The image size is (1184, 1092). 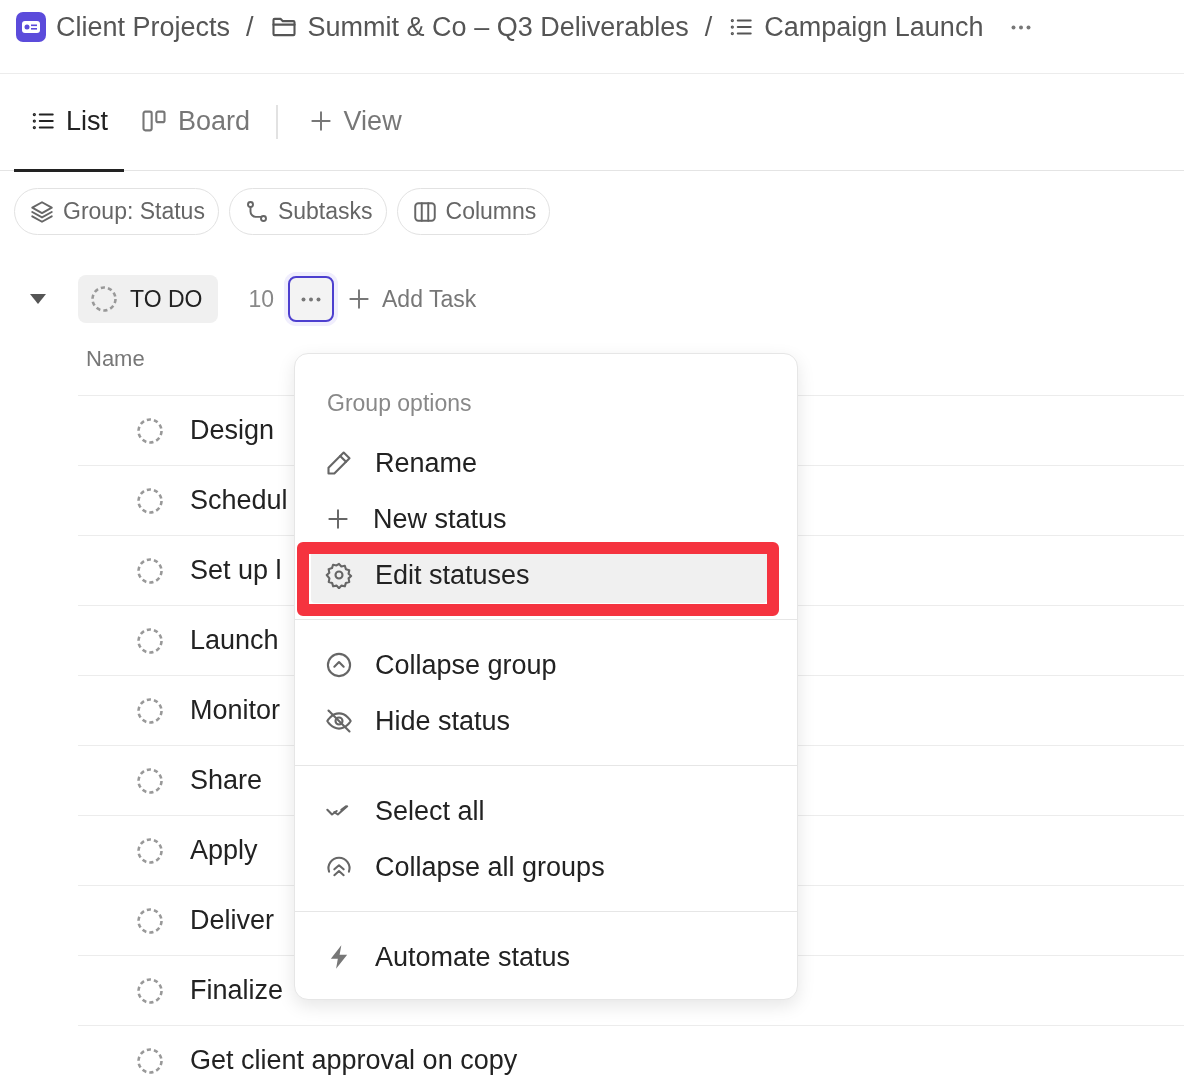 What do you see at coordinates (399, 403) in the screenshot?
I see `menu-heading: Group options` at bounding box center [399, 403].